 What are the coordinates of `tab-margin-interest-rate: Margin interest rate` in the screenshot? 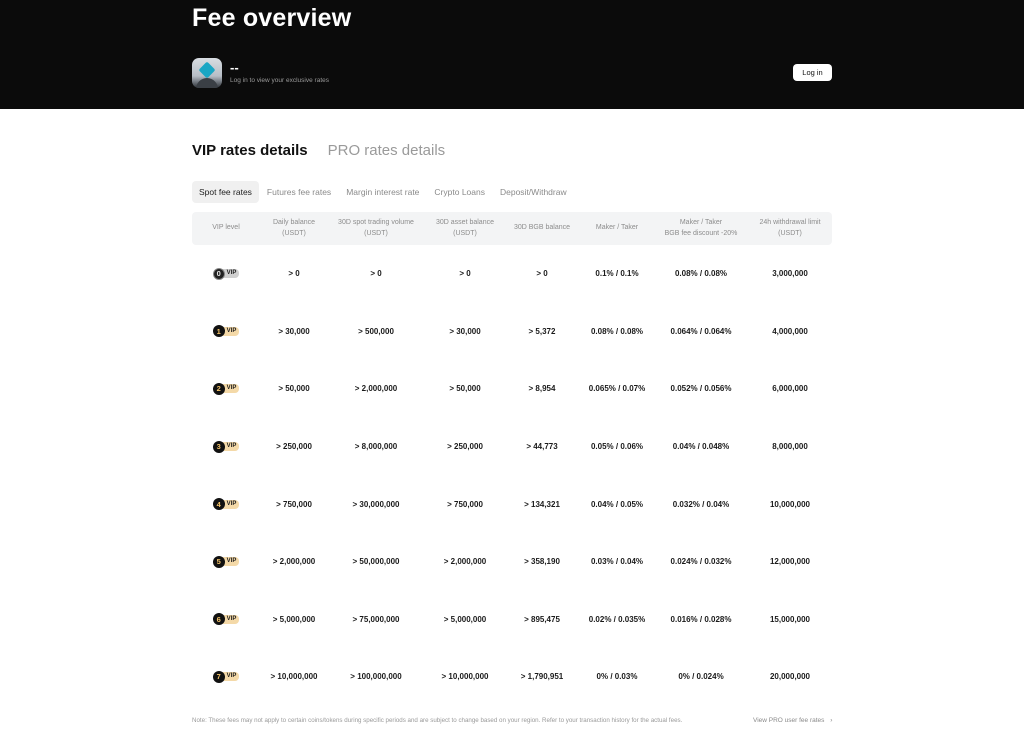 It's located at (382, 192).